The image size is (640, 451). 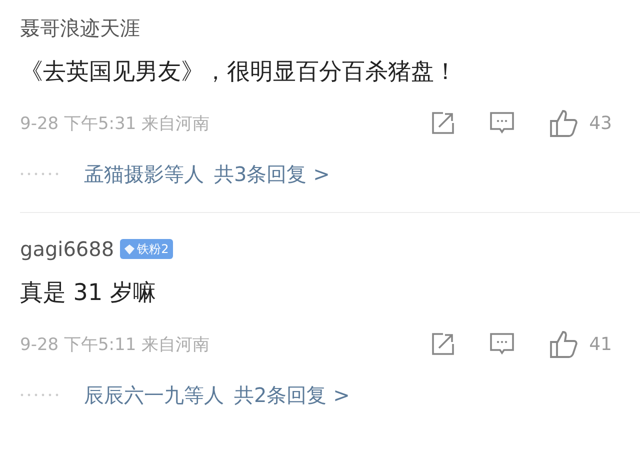 What do you see at coordinates (272, 174) in the screenshot?
I see `replies-link: 共3条回复 >` at bounding box center [272, 174].